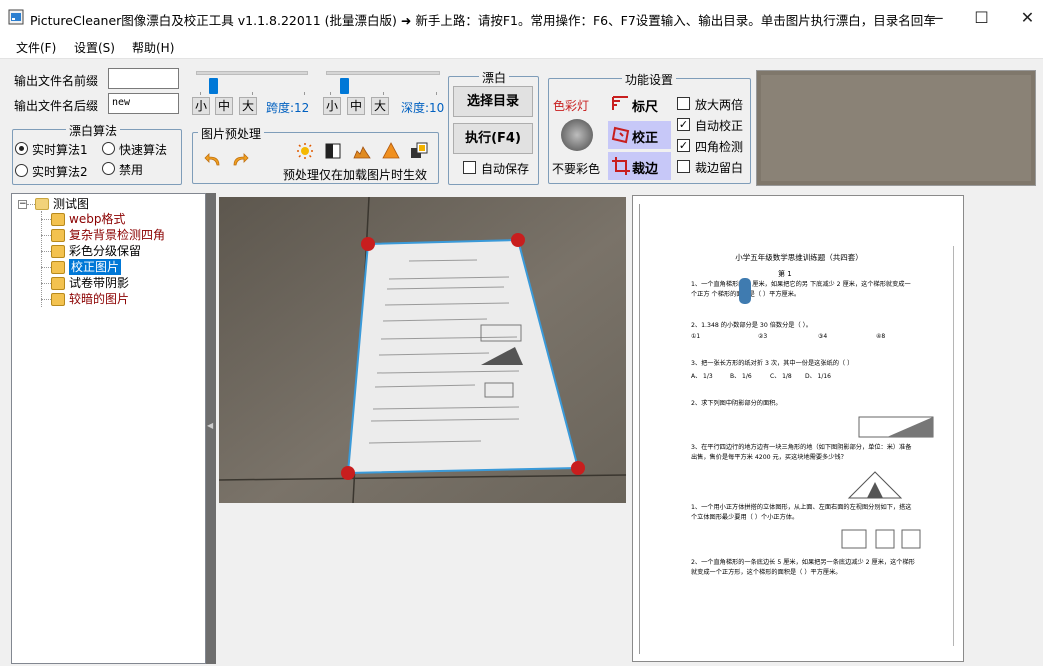 The width and height of the screenshot is (1043, 666). I want to click on close-button: ✕, so click(1024, 17).